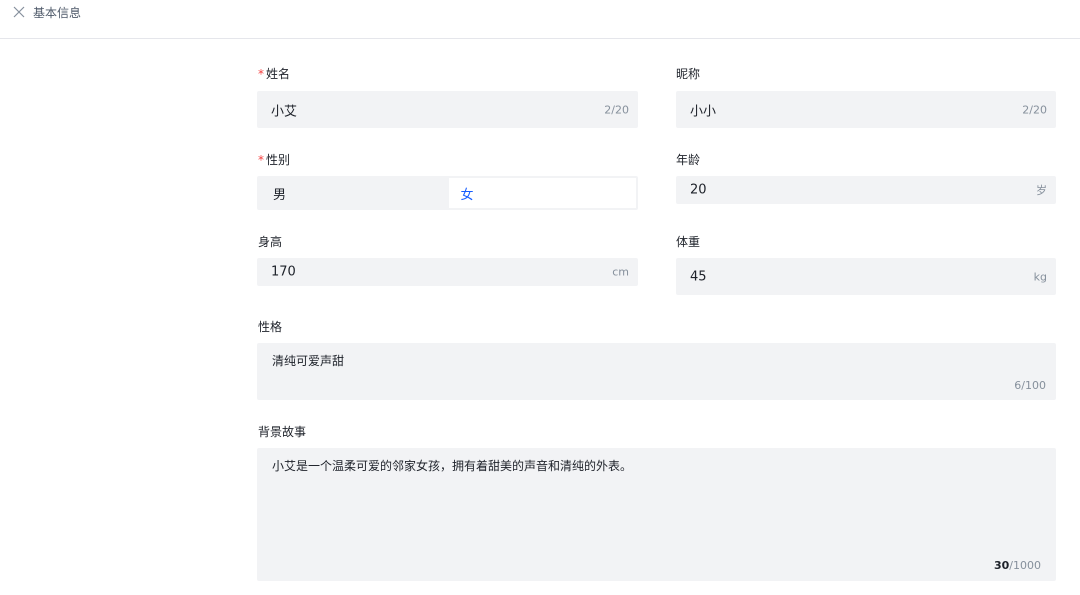  Describe the element at coordinates (1034, 109) in the screenshot. I see `nickname-char-count: 2/20` at that location.